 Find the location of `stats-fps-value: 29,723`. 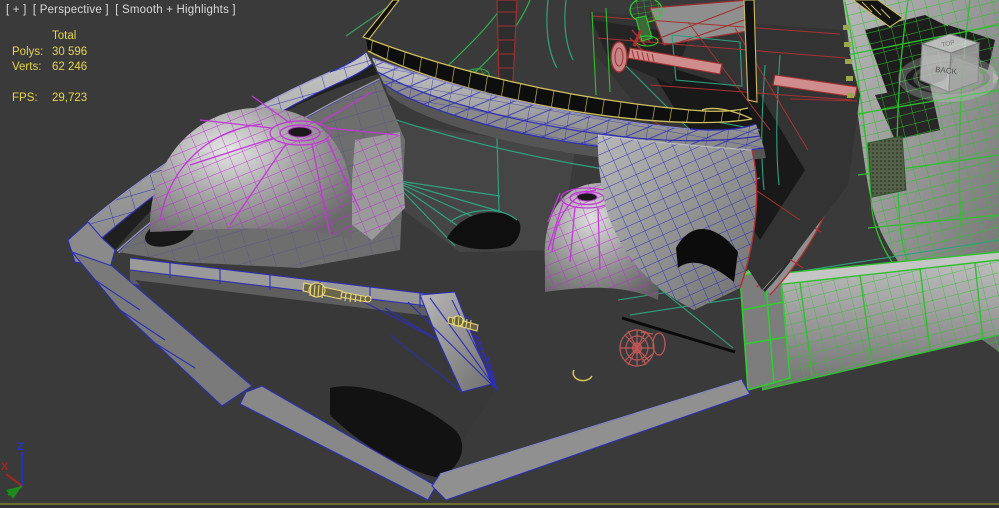

stats-fps-value: 29,723 is located at coordinates (70, 98).